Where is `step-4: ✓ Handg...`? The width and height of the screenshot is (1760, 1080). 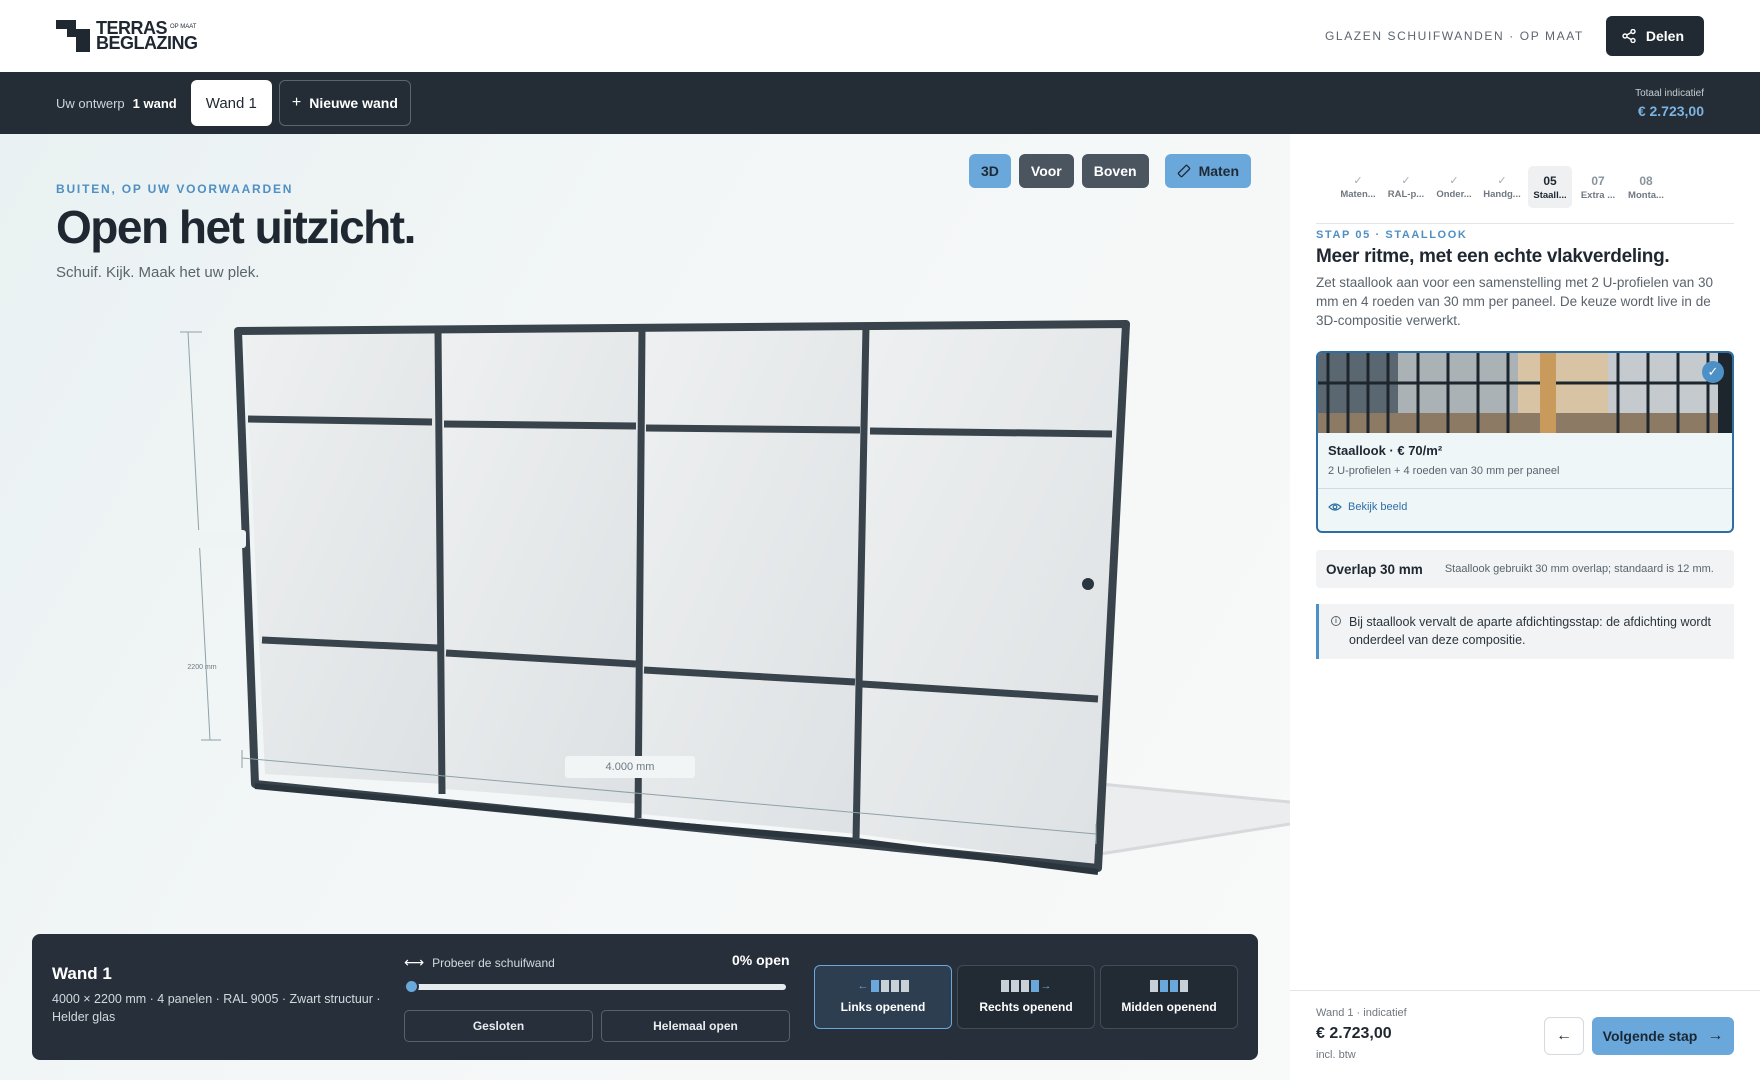 step-4: ✓ Handg... is located at coordinates (1502, 187).